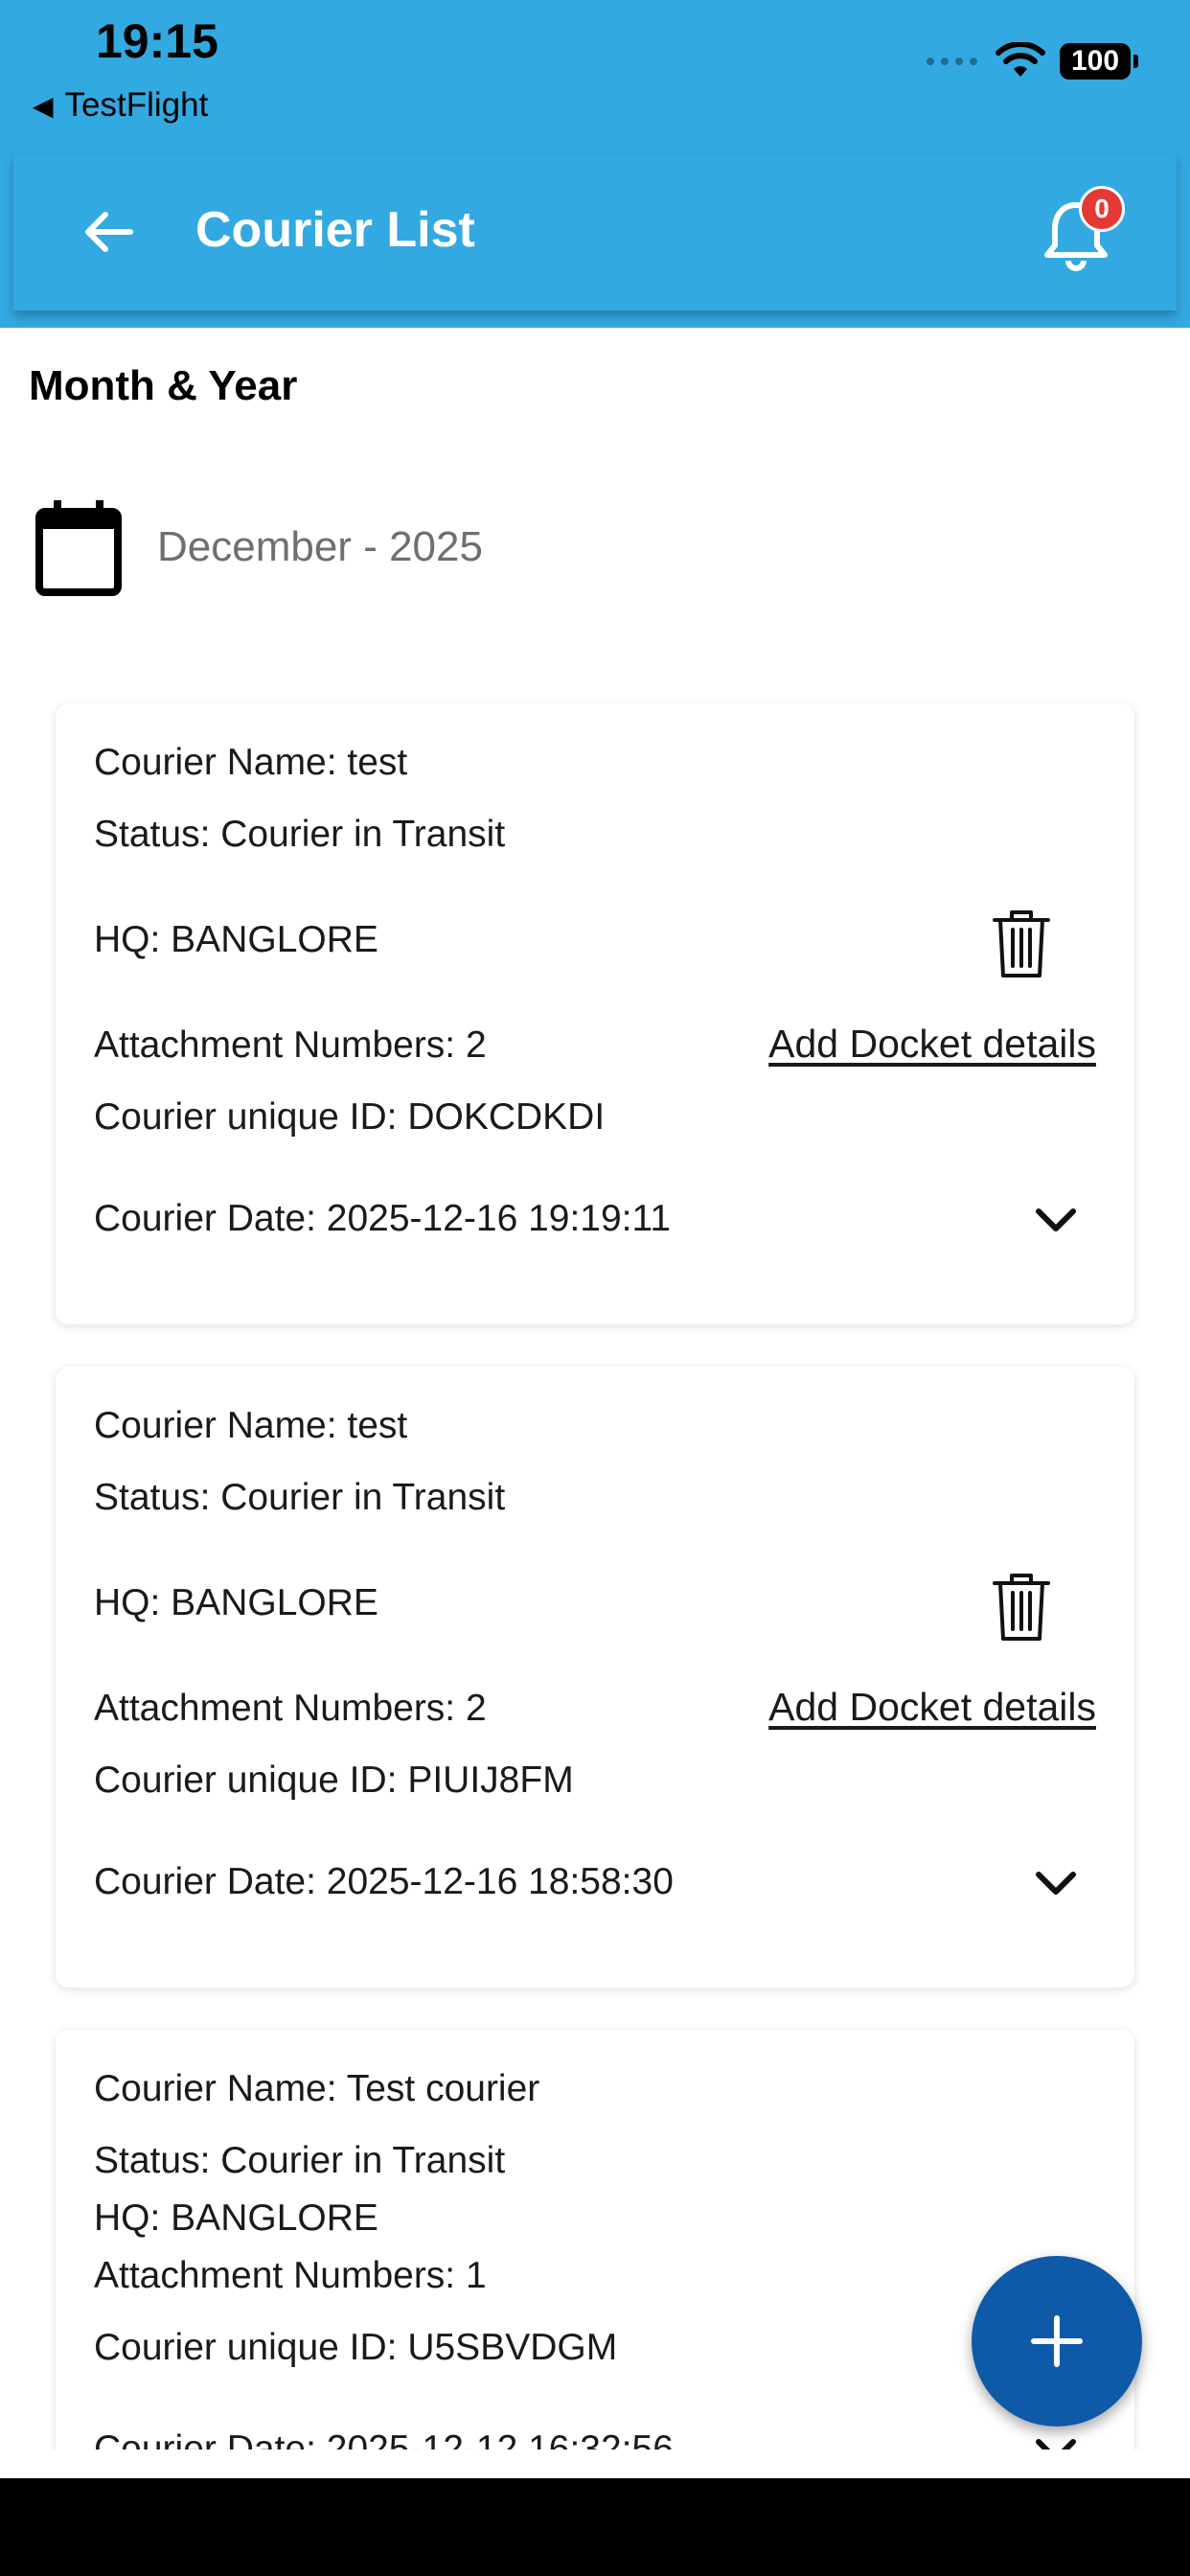 Image resolution: width=1190 pixels, height=2576 pixels. Describe the element at coordinates (334, 1780) in the screenshot. I see `courier-unique-id: Courier unique ID: PIUIJ8FM` at that location.